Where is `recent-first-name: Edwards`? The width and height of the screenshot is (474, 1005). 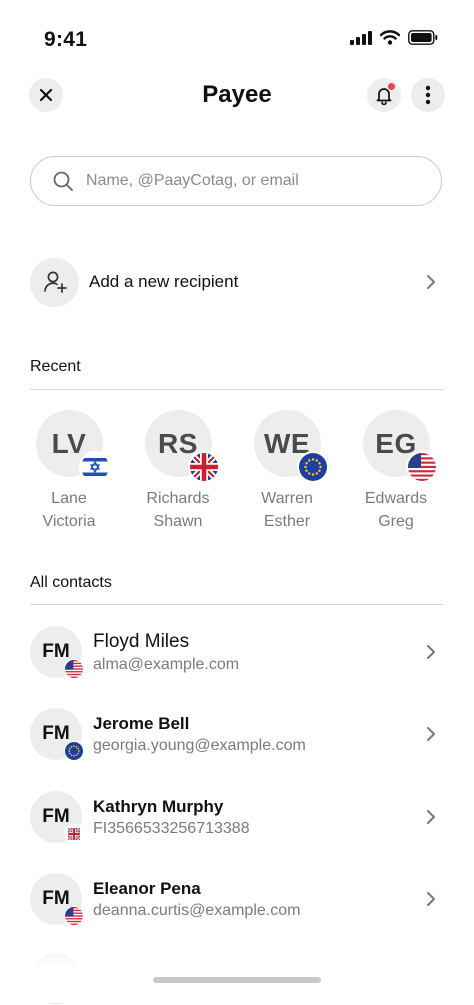 recent-first-name: Edwards is located at coordinates (396, 498).